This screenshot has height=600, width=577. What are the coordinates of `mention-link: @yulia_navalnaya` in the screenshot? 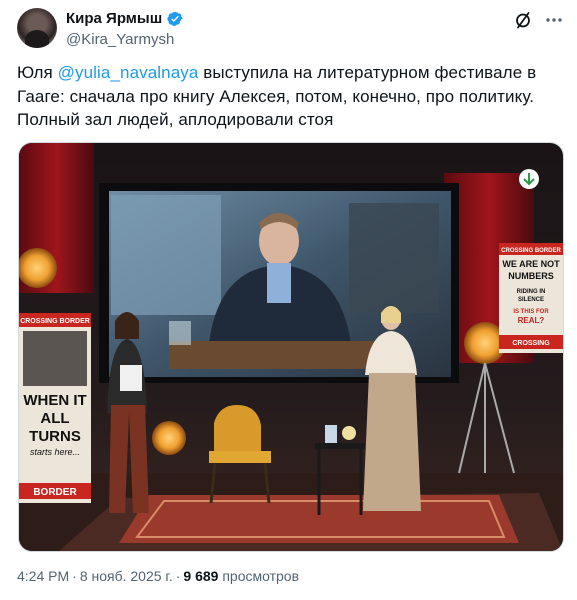 It's located at (128, 72).